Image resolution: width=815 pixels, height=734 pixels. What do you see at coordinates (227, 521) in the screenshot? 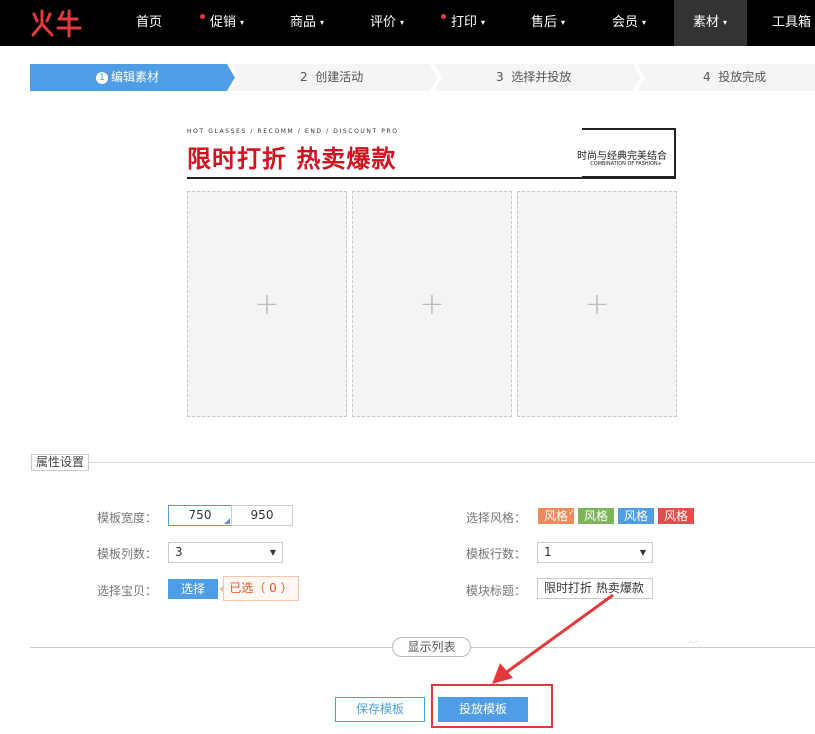
I see `selected-corner-icon` at bounding box center [227, 521].